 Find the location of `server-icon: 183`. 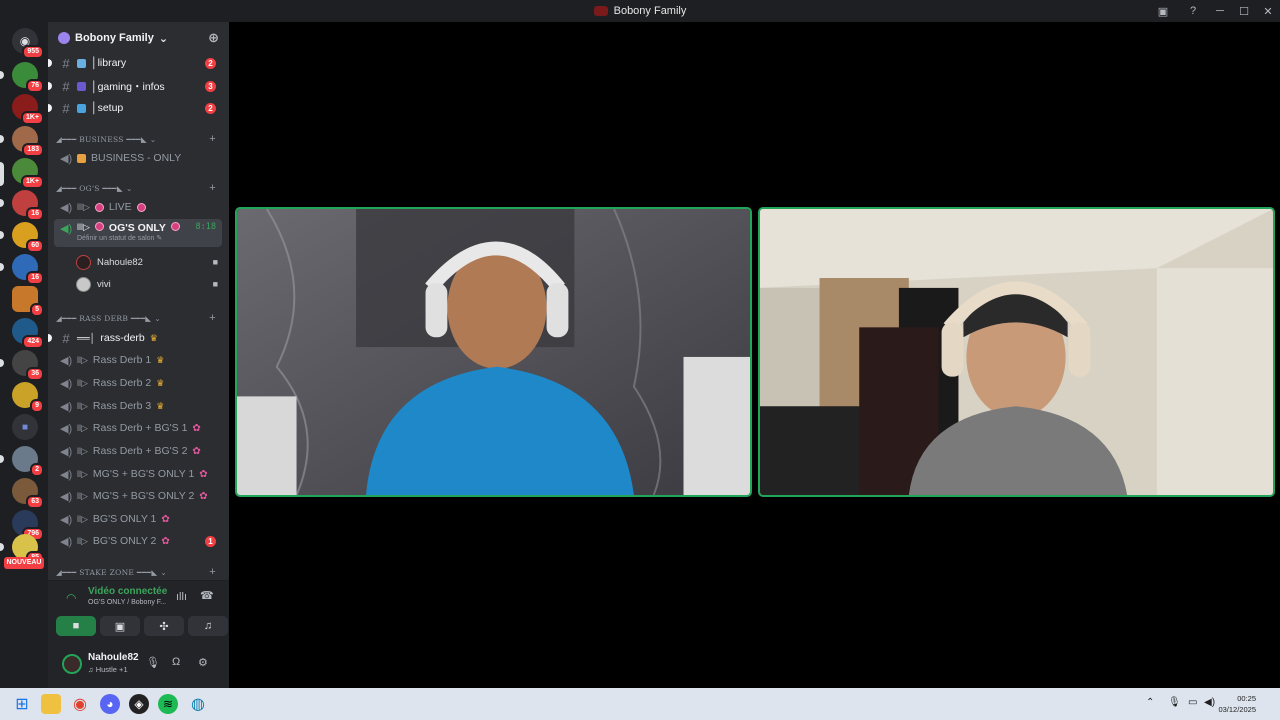

server-icon: 183 is located at coordinates (28, 141).